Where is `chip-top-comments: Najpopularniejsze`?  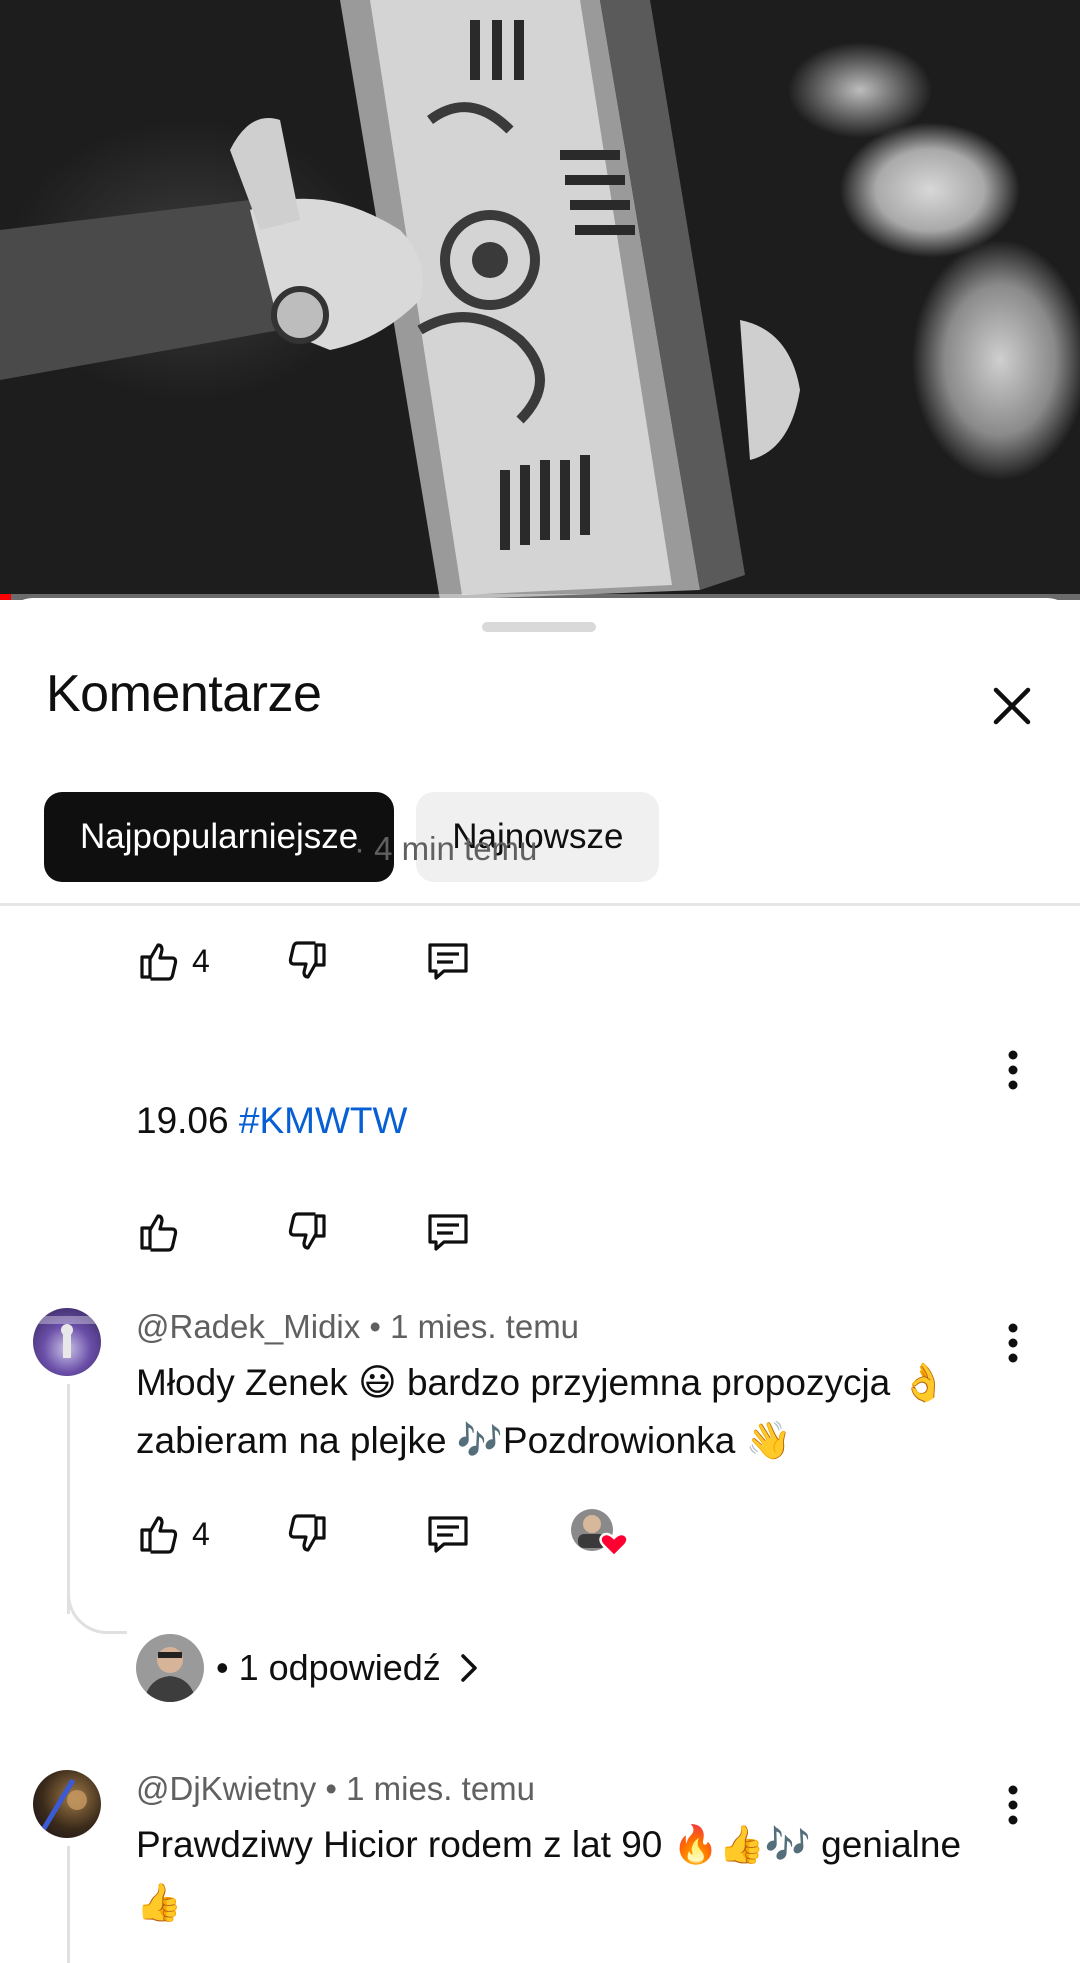 chip-top-comments: Najpopularniejsze is located at coordinates (219, 837).